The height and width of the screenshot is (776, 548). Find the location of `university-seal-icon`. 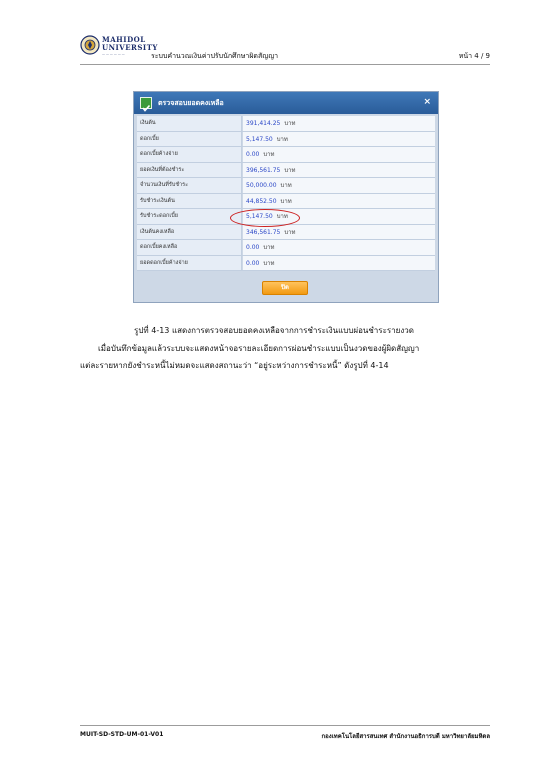

university-seal-icon is located at coordinates (90, 45).